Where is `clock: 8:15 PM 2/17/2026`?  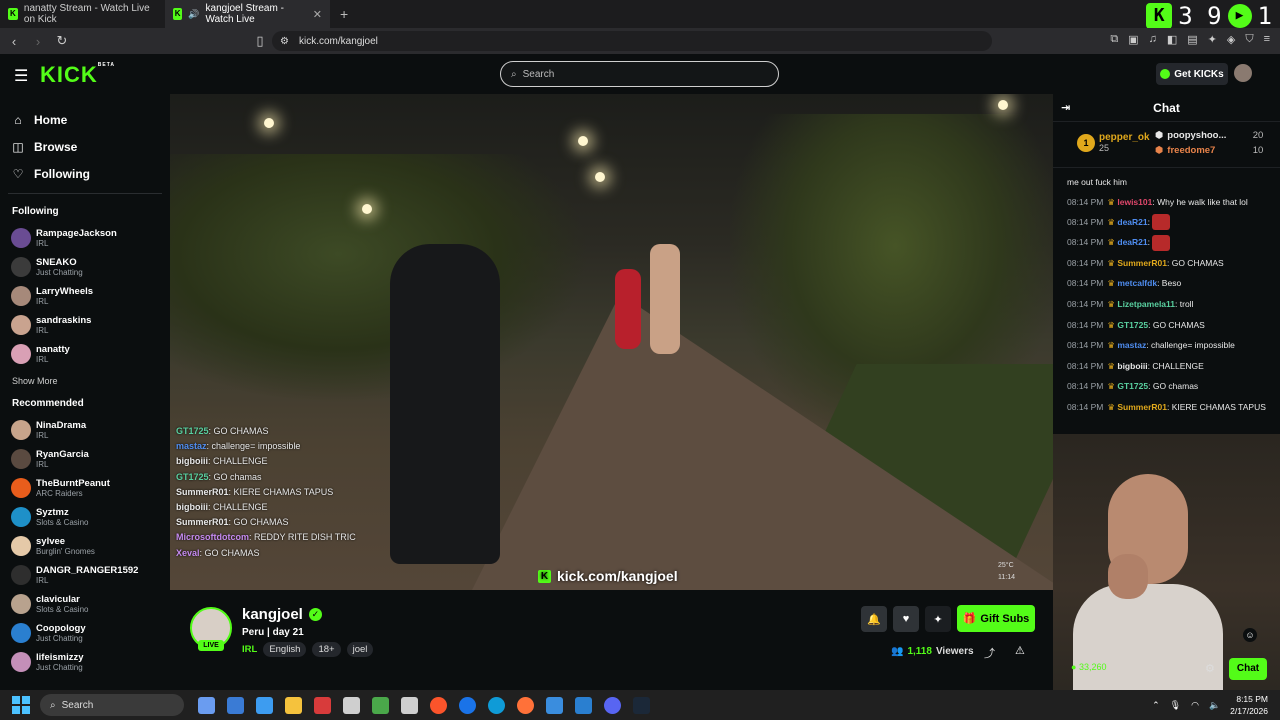
clock: 8:15 PM 2/17/2026 is located at coordinates (1249, 705).